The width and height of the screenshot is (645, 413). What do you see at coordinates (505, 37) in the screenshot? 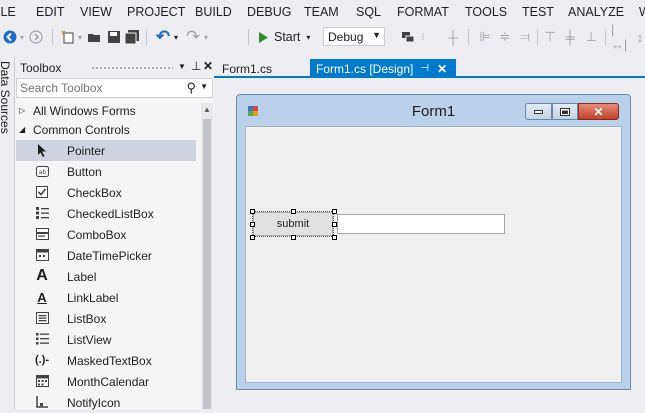
I see `align-centers-icon: ≑` at bounding box center [505, 37].